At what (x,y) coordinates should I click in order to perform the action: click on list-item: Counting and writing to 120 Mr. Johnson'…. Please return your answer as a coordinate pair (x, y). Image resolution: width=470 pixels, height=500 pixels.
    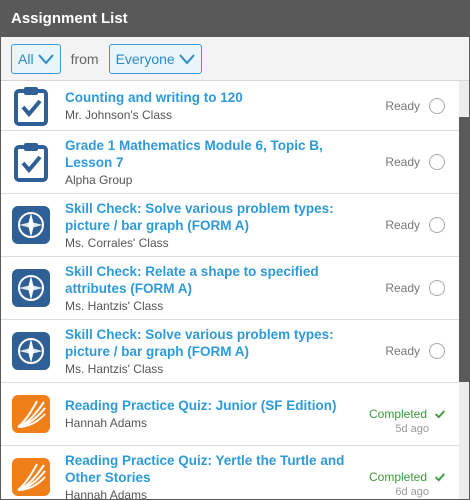
    Looking at the image, I should click on (230, 106).